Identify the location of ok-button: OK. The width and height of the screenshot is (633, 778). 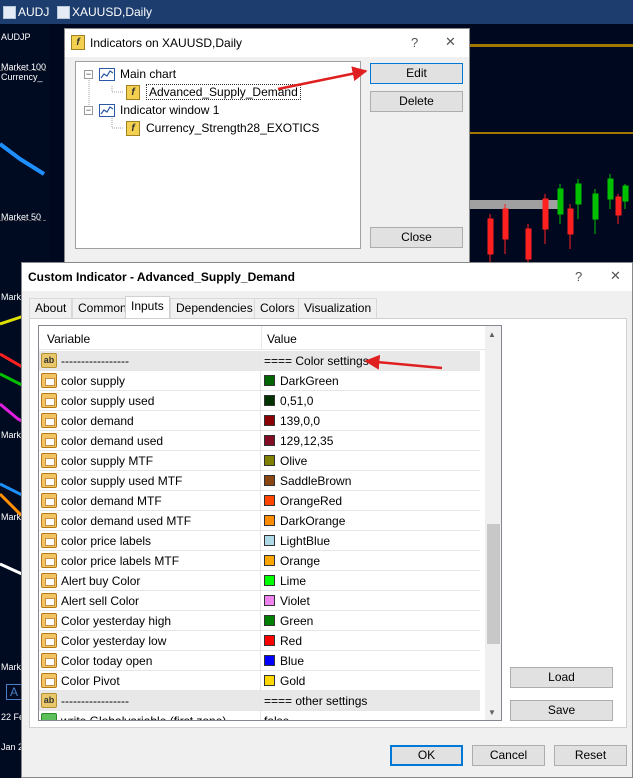
(426, 755).